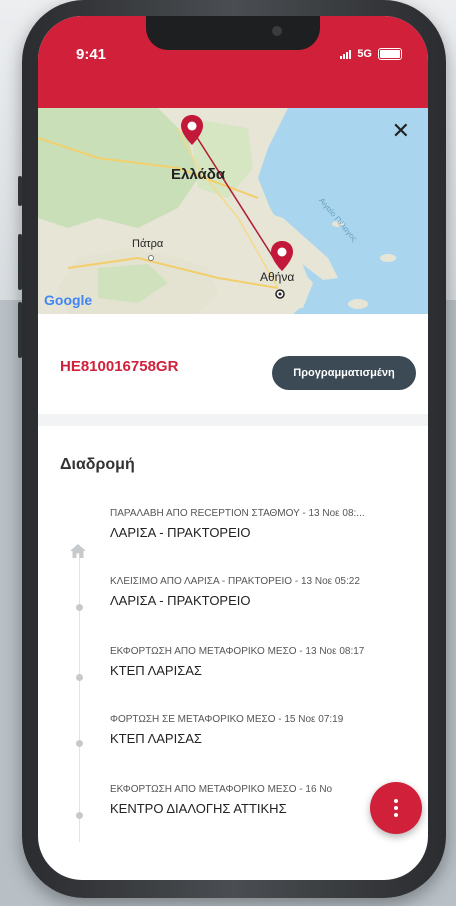 This screenshot has height=906, width=456. What do you see at coordinates (20, 330) in the screenshot?
I see `volume-down-button` at bounding box center [20, 330].